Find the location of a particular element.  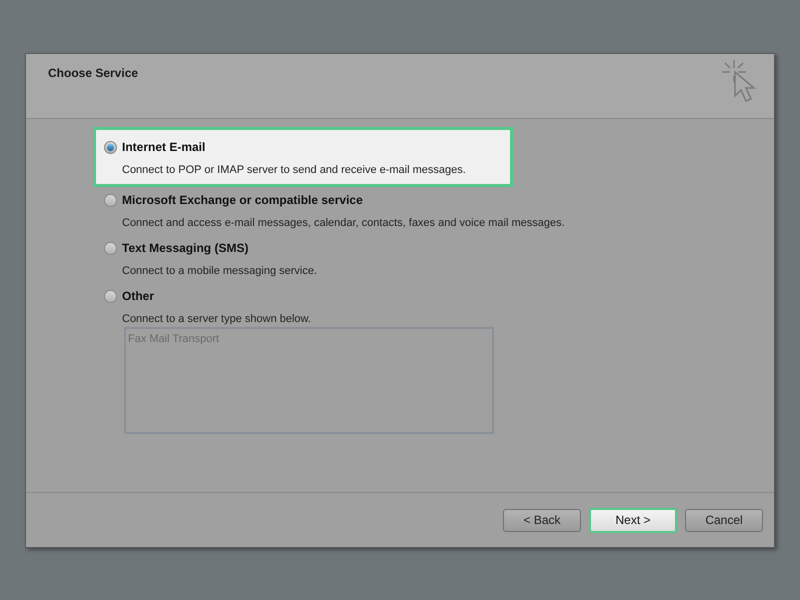

option-label: Internet E-mail is located at coordinates (164, 147).